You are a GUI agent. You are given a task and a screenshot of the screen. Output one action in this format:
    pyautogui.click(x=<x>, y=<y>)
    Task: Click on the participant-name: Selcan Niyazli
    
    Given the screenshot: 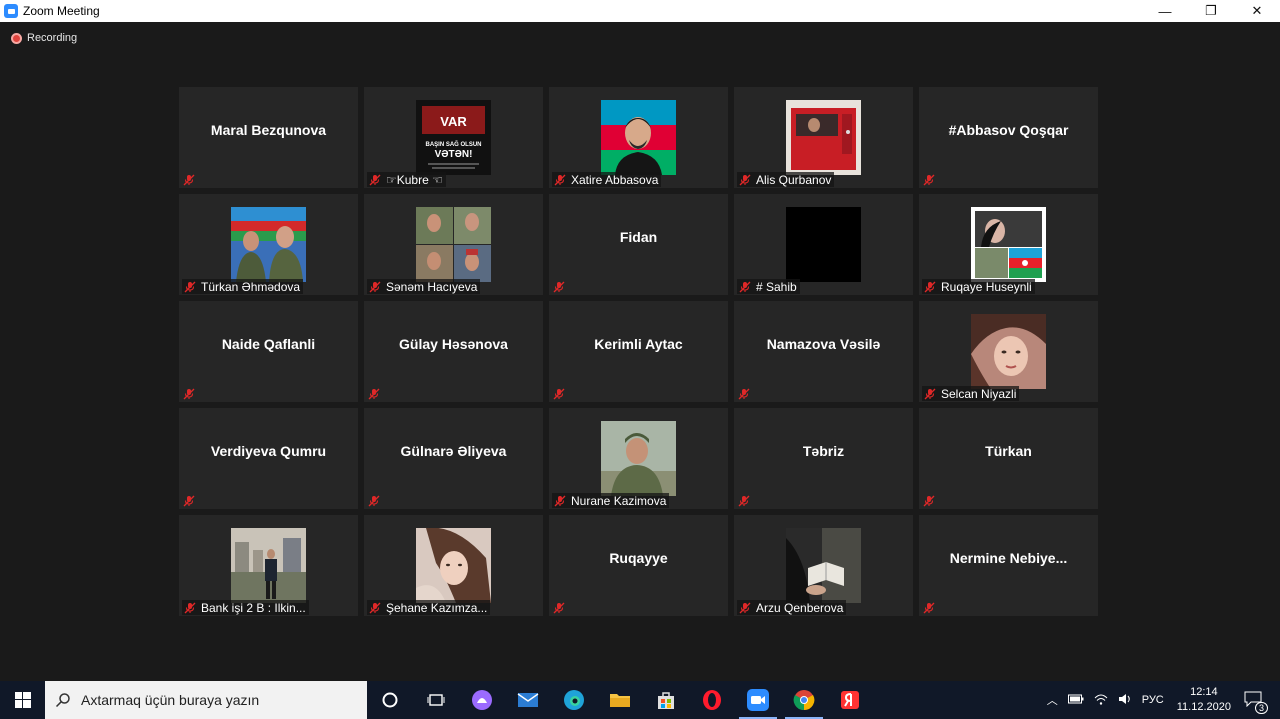 What is the action you would take?
    pyautogui.click(x=979, y=393)
    